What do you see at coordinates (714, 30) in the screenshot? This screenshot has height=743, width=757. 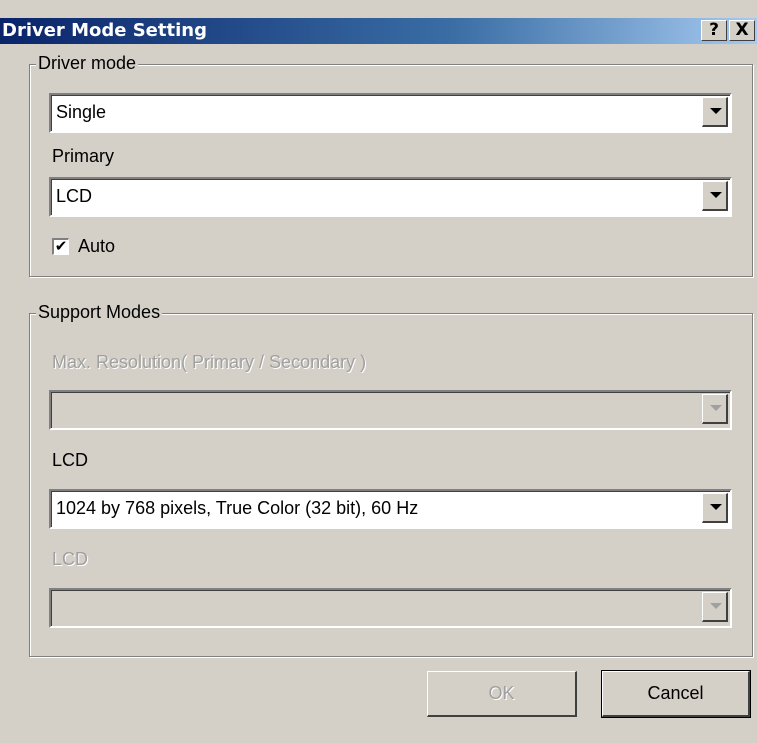 I see `help-button: ?` at bounding box center [714, 30].